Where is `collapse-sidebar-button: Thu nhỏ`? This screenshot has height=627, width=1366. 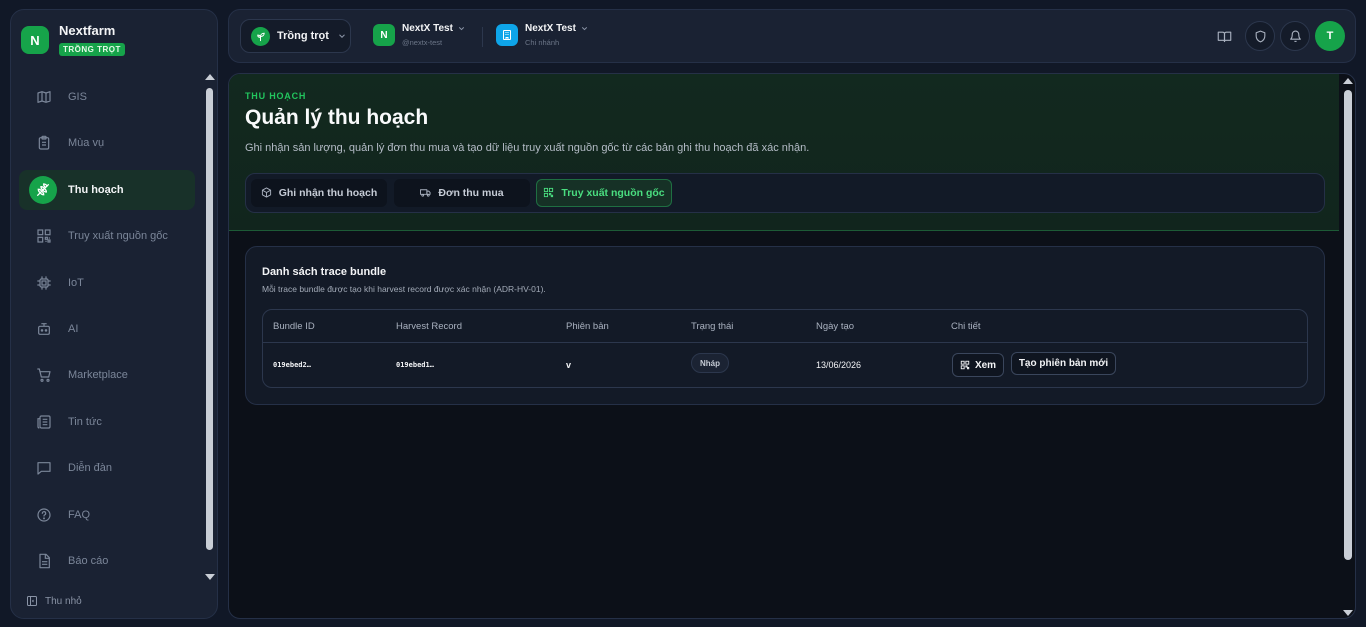
collapse-sidebar-button: Thu nhỏ is located at coordinates (54, 601).